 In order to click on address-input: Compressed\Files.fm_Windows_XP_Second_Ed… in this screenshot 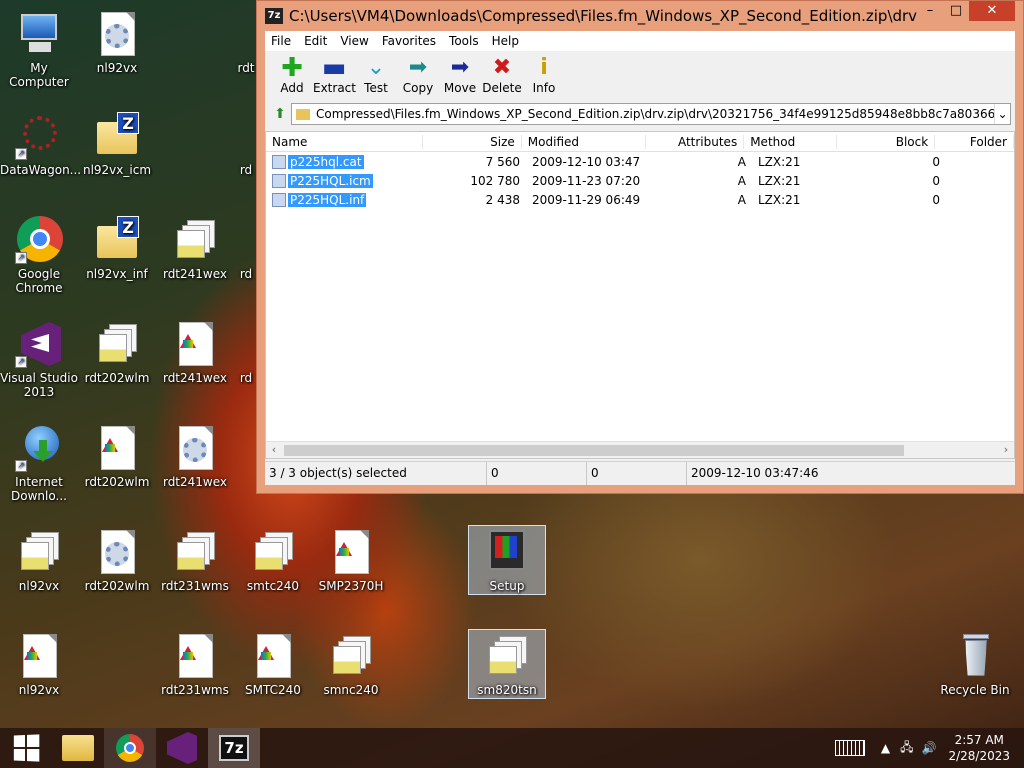, I will do `click(651, 114)`.